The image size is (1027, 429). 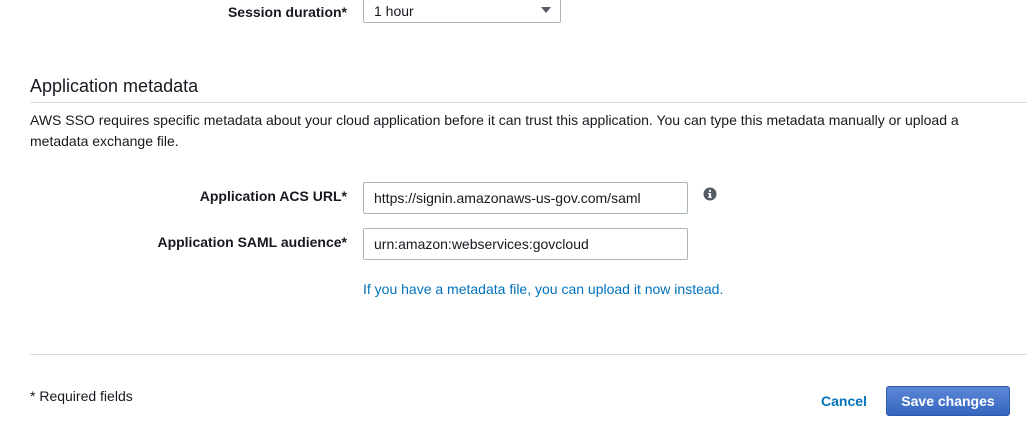 What do you see at coordinates (287, 12) in the screenshot?
I see `session-duration-label: Session duration*` at bounding box center [287, 12].